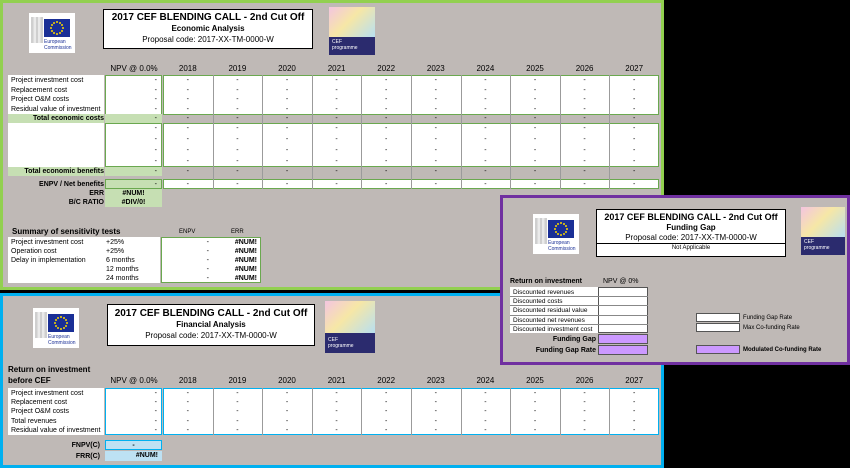  I want to click on frr-label: FRR(C), so click(87, 456).